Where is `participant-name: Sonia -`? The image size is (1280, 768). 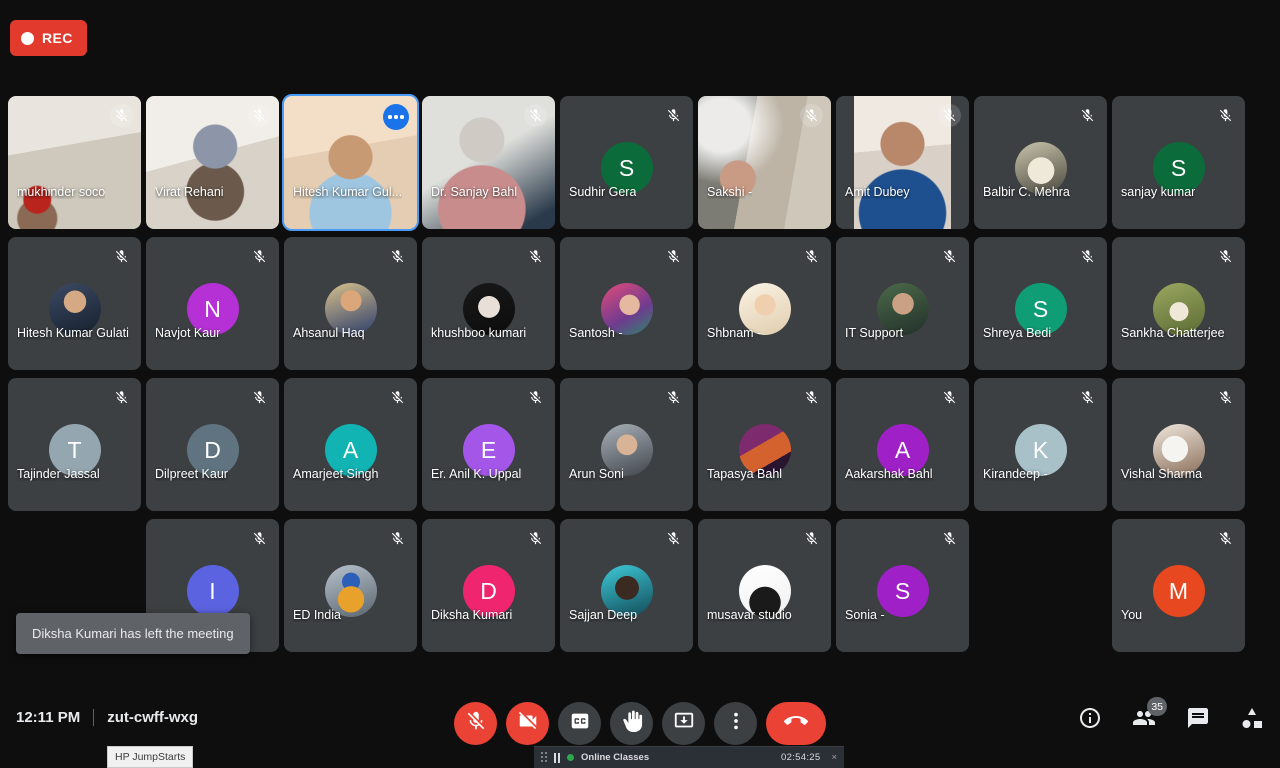
participant-name: Sonia - is located at coordinates (865, 615).